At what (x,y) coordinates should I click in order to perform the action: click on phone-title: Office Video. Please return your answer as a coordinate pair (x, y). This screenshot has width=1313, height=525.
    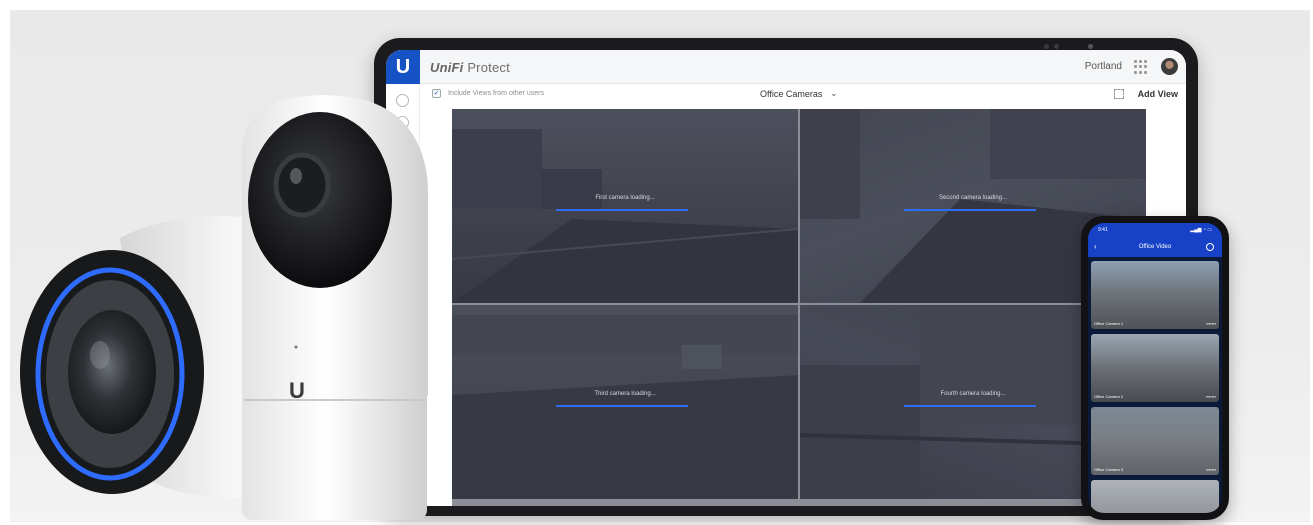
    Looking at the image, I should click on (1155, 247).